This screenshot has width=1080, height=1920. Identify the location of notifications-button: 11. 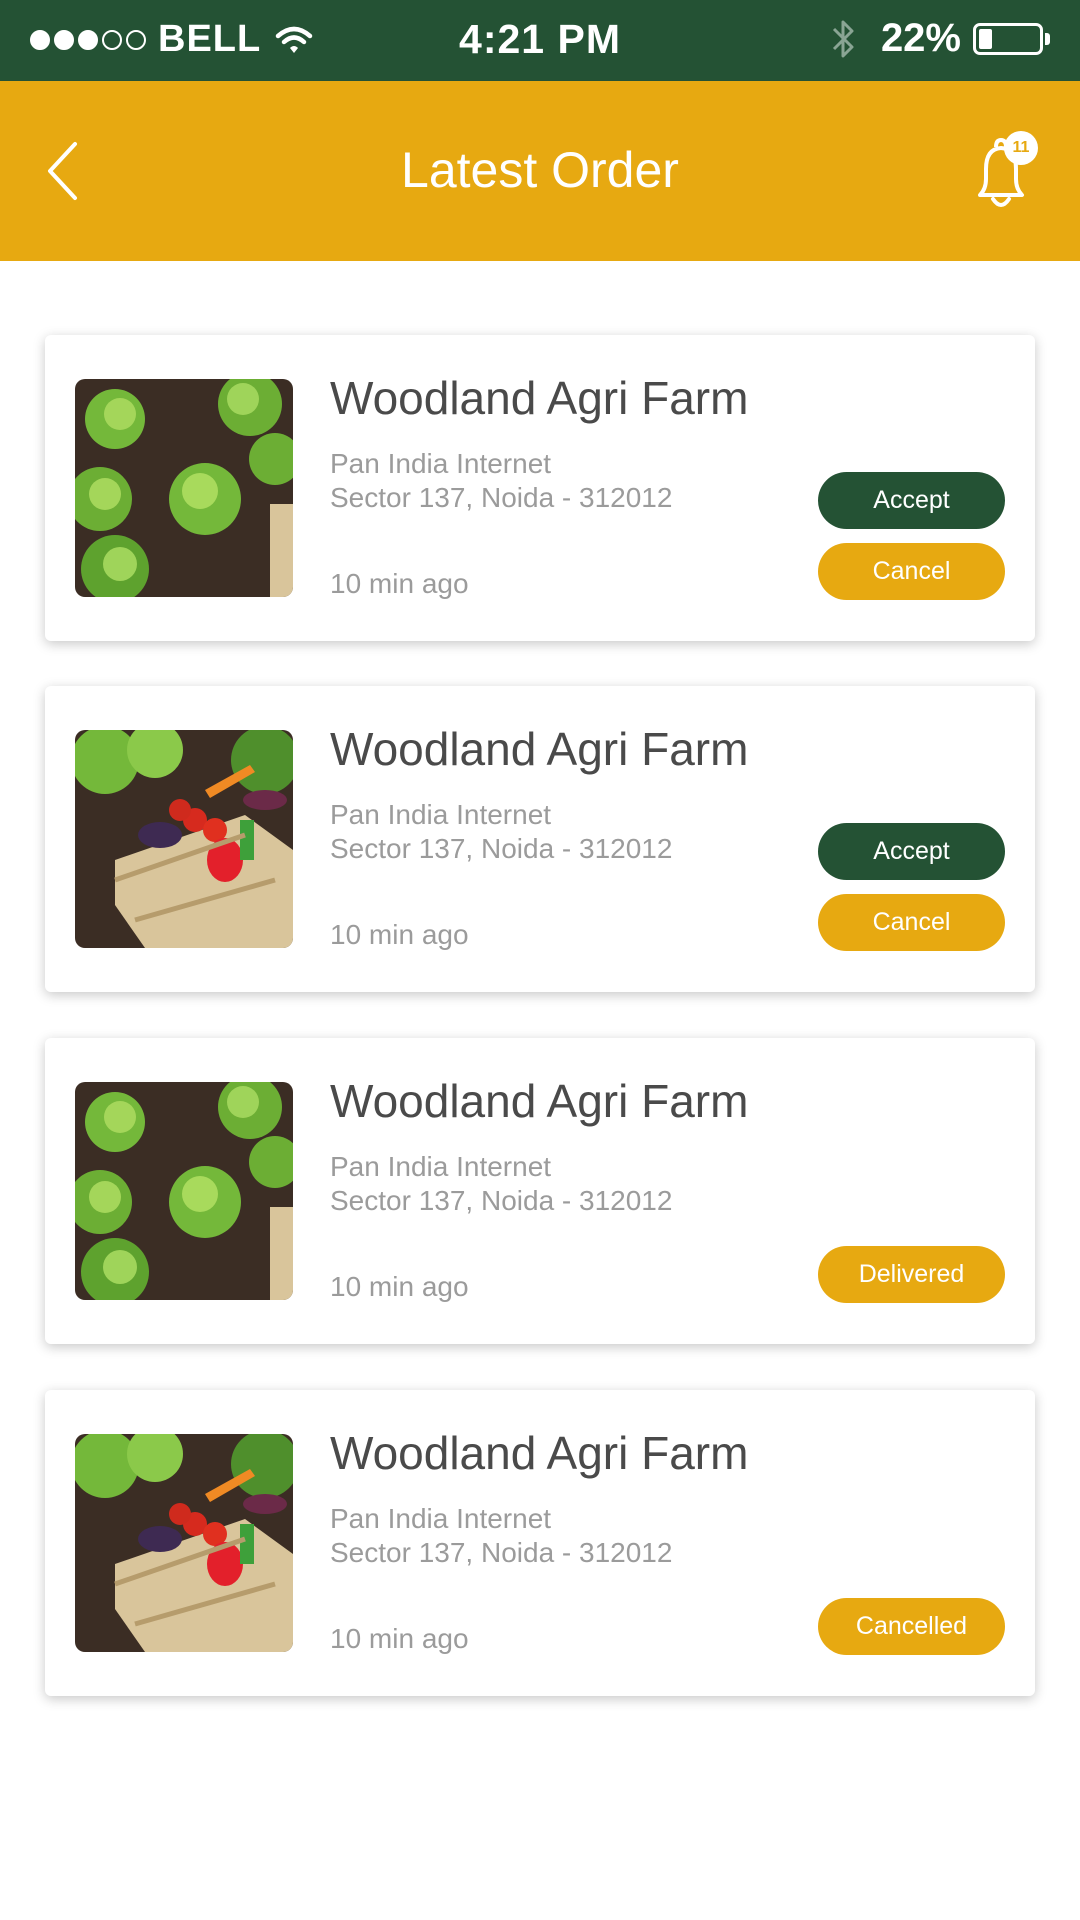
(1002, 173).